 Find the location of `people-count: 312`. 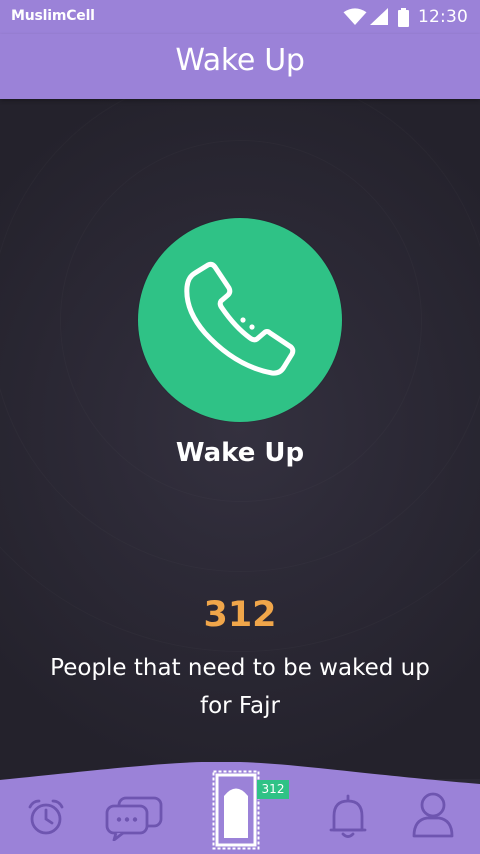

people-count: 312 is located at coordinates (240, 615).